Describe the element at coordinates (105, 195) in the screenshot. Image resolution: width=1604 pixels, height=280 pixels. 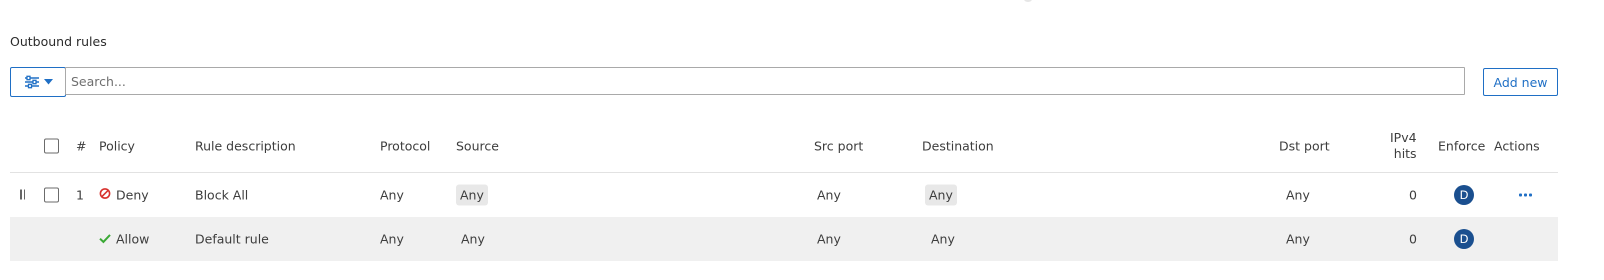
I see `deny-icon` at that location.